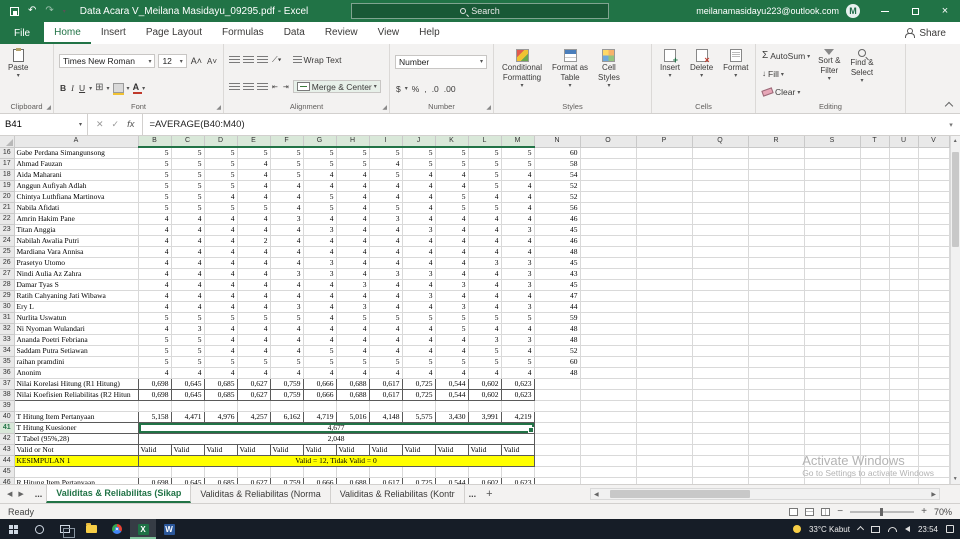  I want to click on cell-I18: 5, so click(386, 175).